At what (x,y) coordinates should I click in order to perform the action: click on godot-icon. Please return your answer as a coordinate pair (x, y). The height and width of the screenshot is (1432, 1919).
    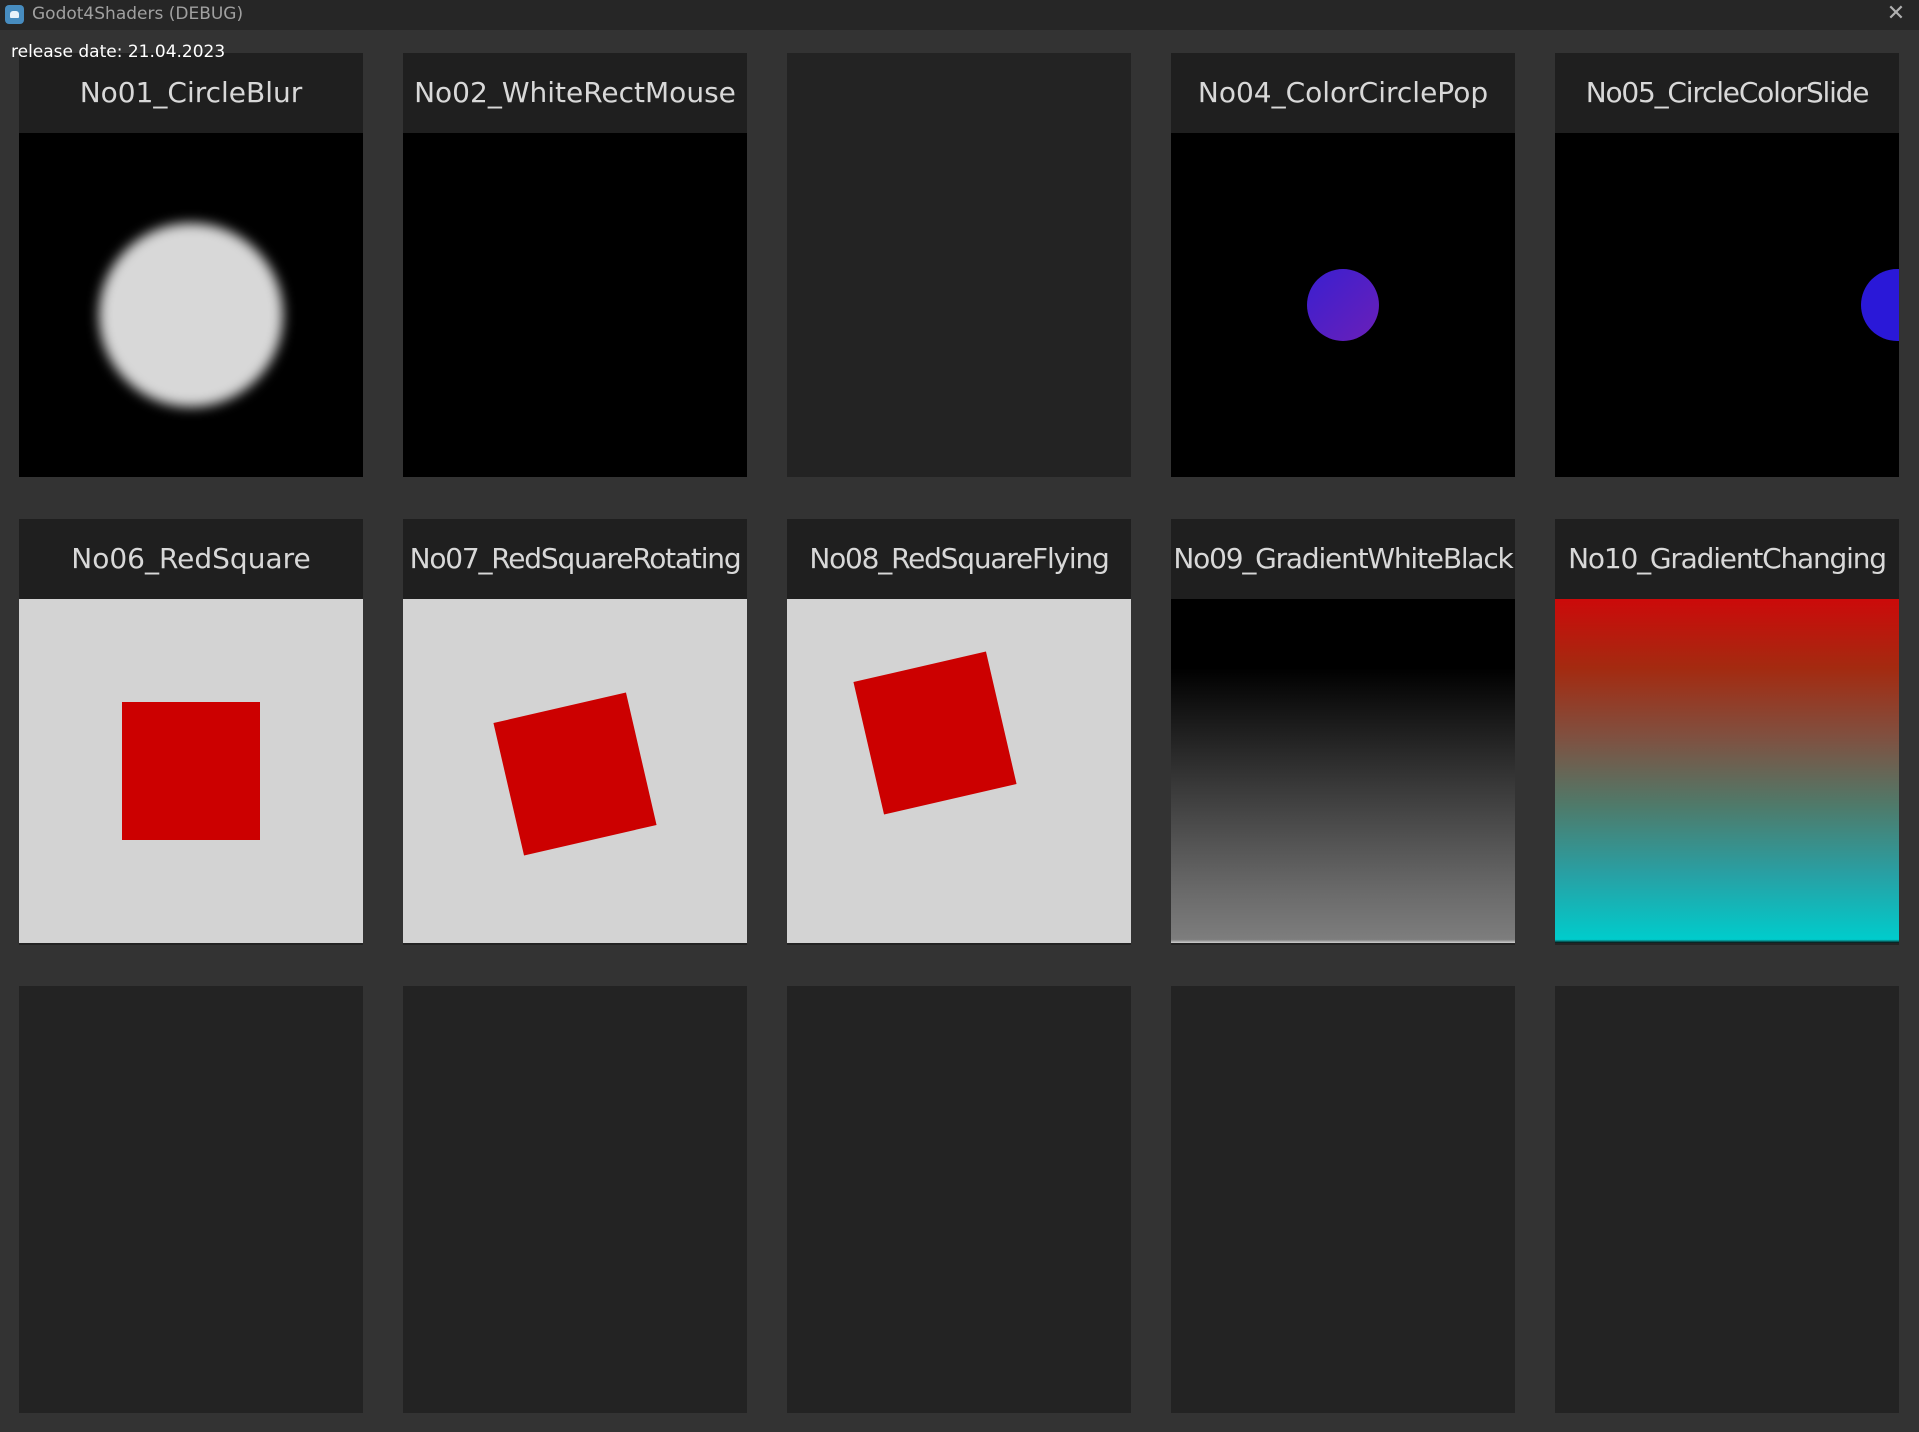
    Looking at the image, I should click on (14, 14).